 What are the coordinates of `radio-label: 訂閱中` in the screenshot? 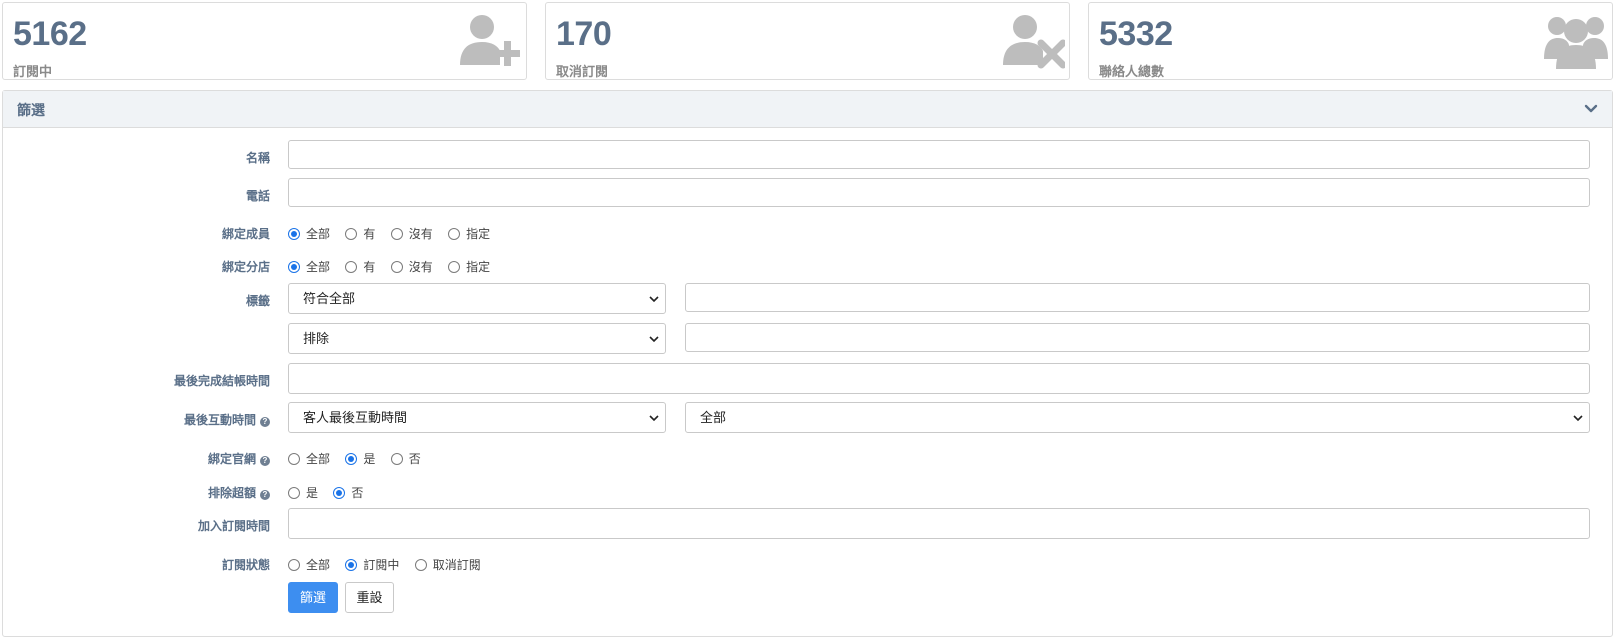 It's located at (381, 565).